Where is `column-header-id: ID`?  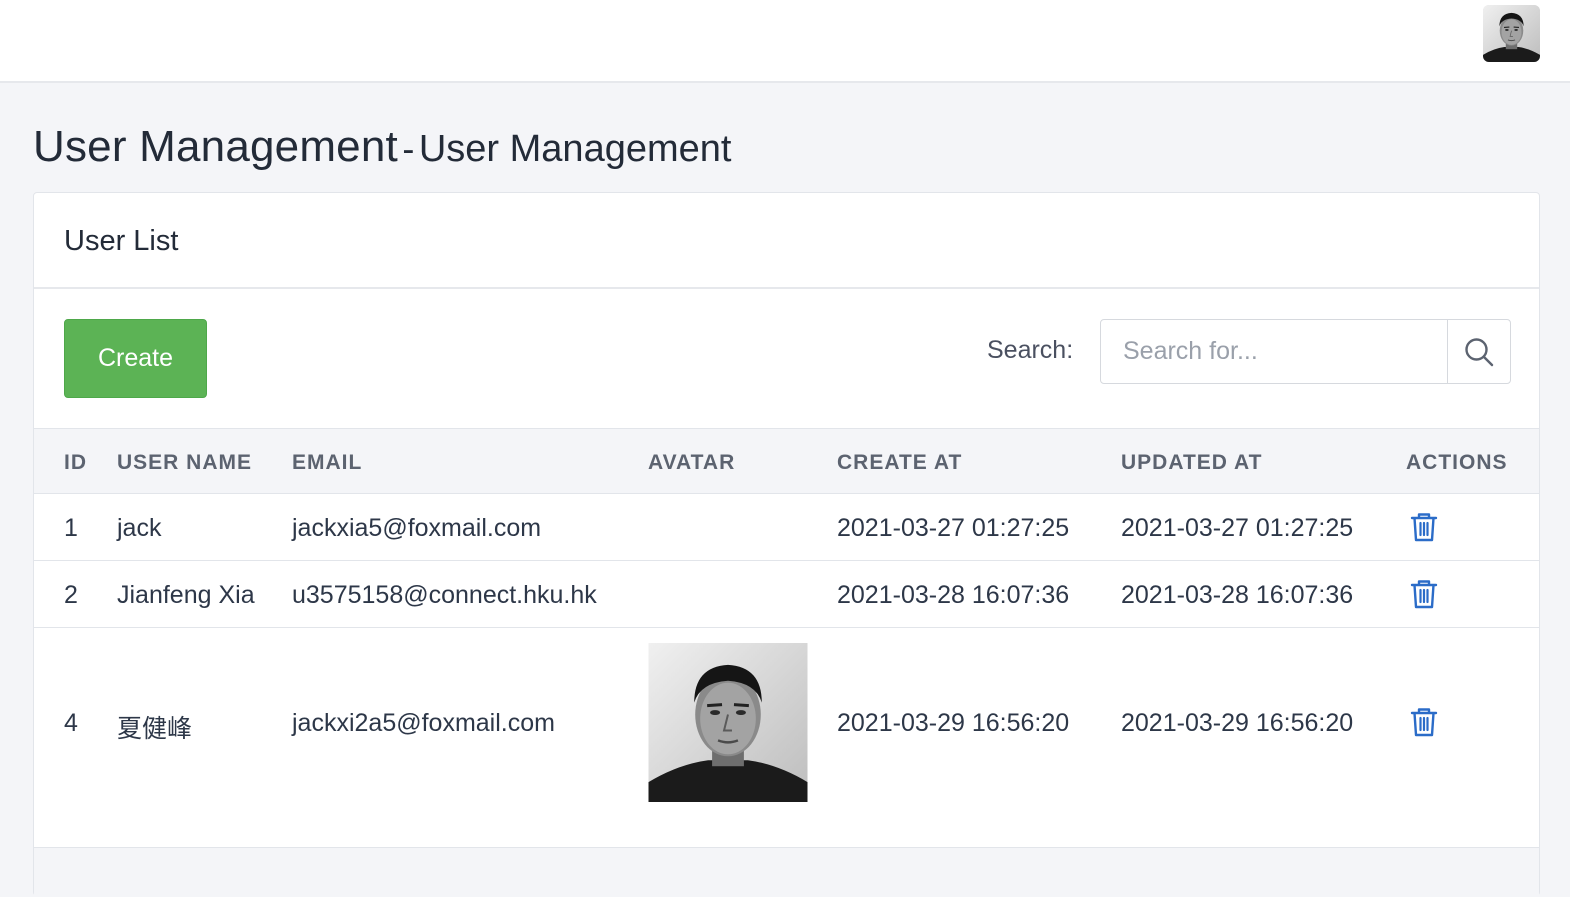 column-header-id: ID is located at coordinates (75, 462).